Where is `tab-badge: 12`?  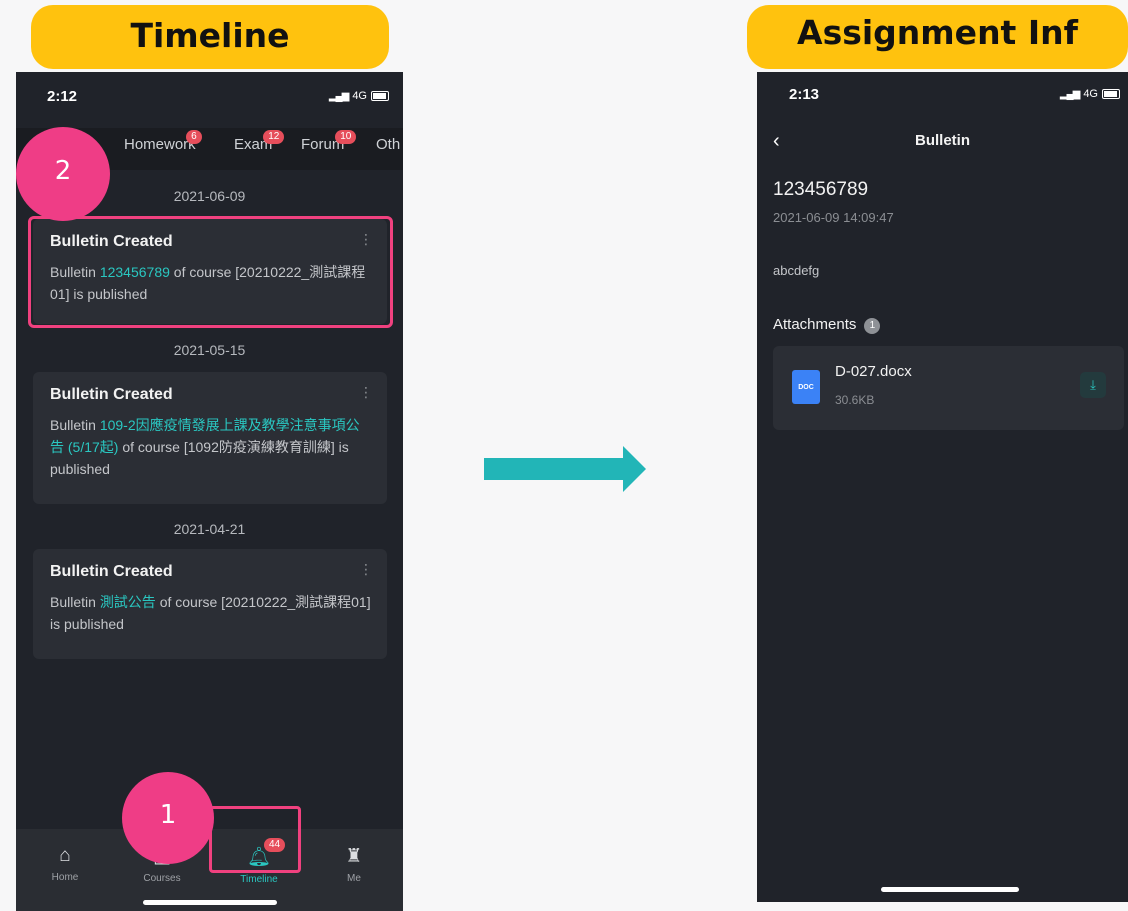 tab-badge: 12 is located at coordinates (274, 137).